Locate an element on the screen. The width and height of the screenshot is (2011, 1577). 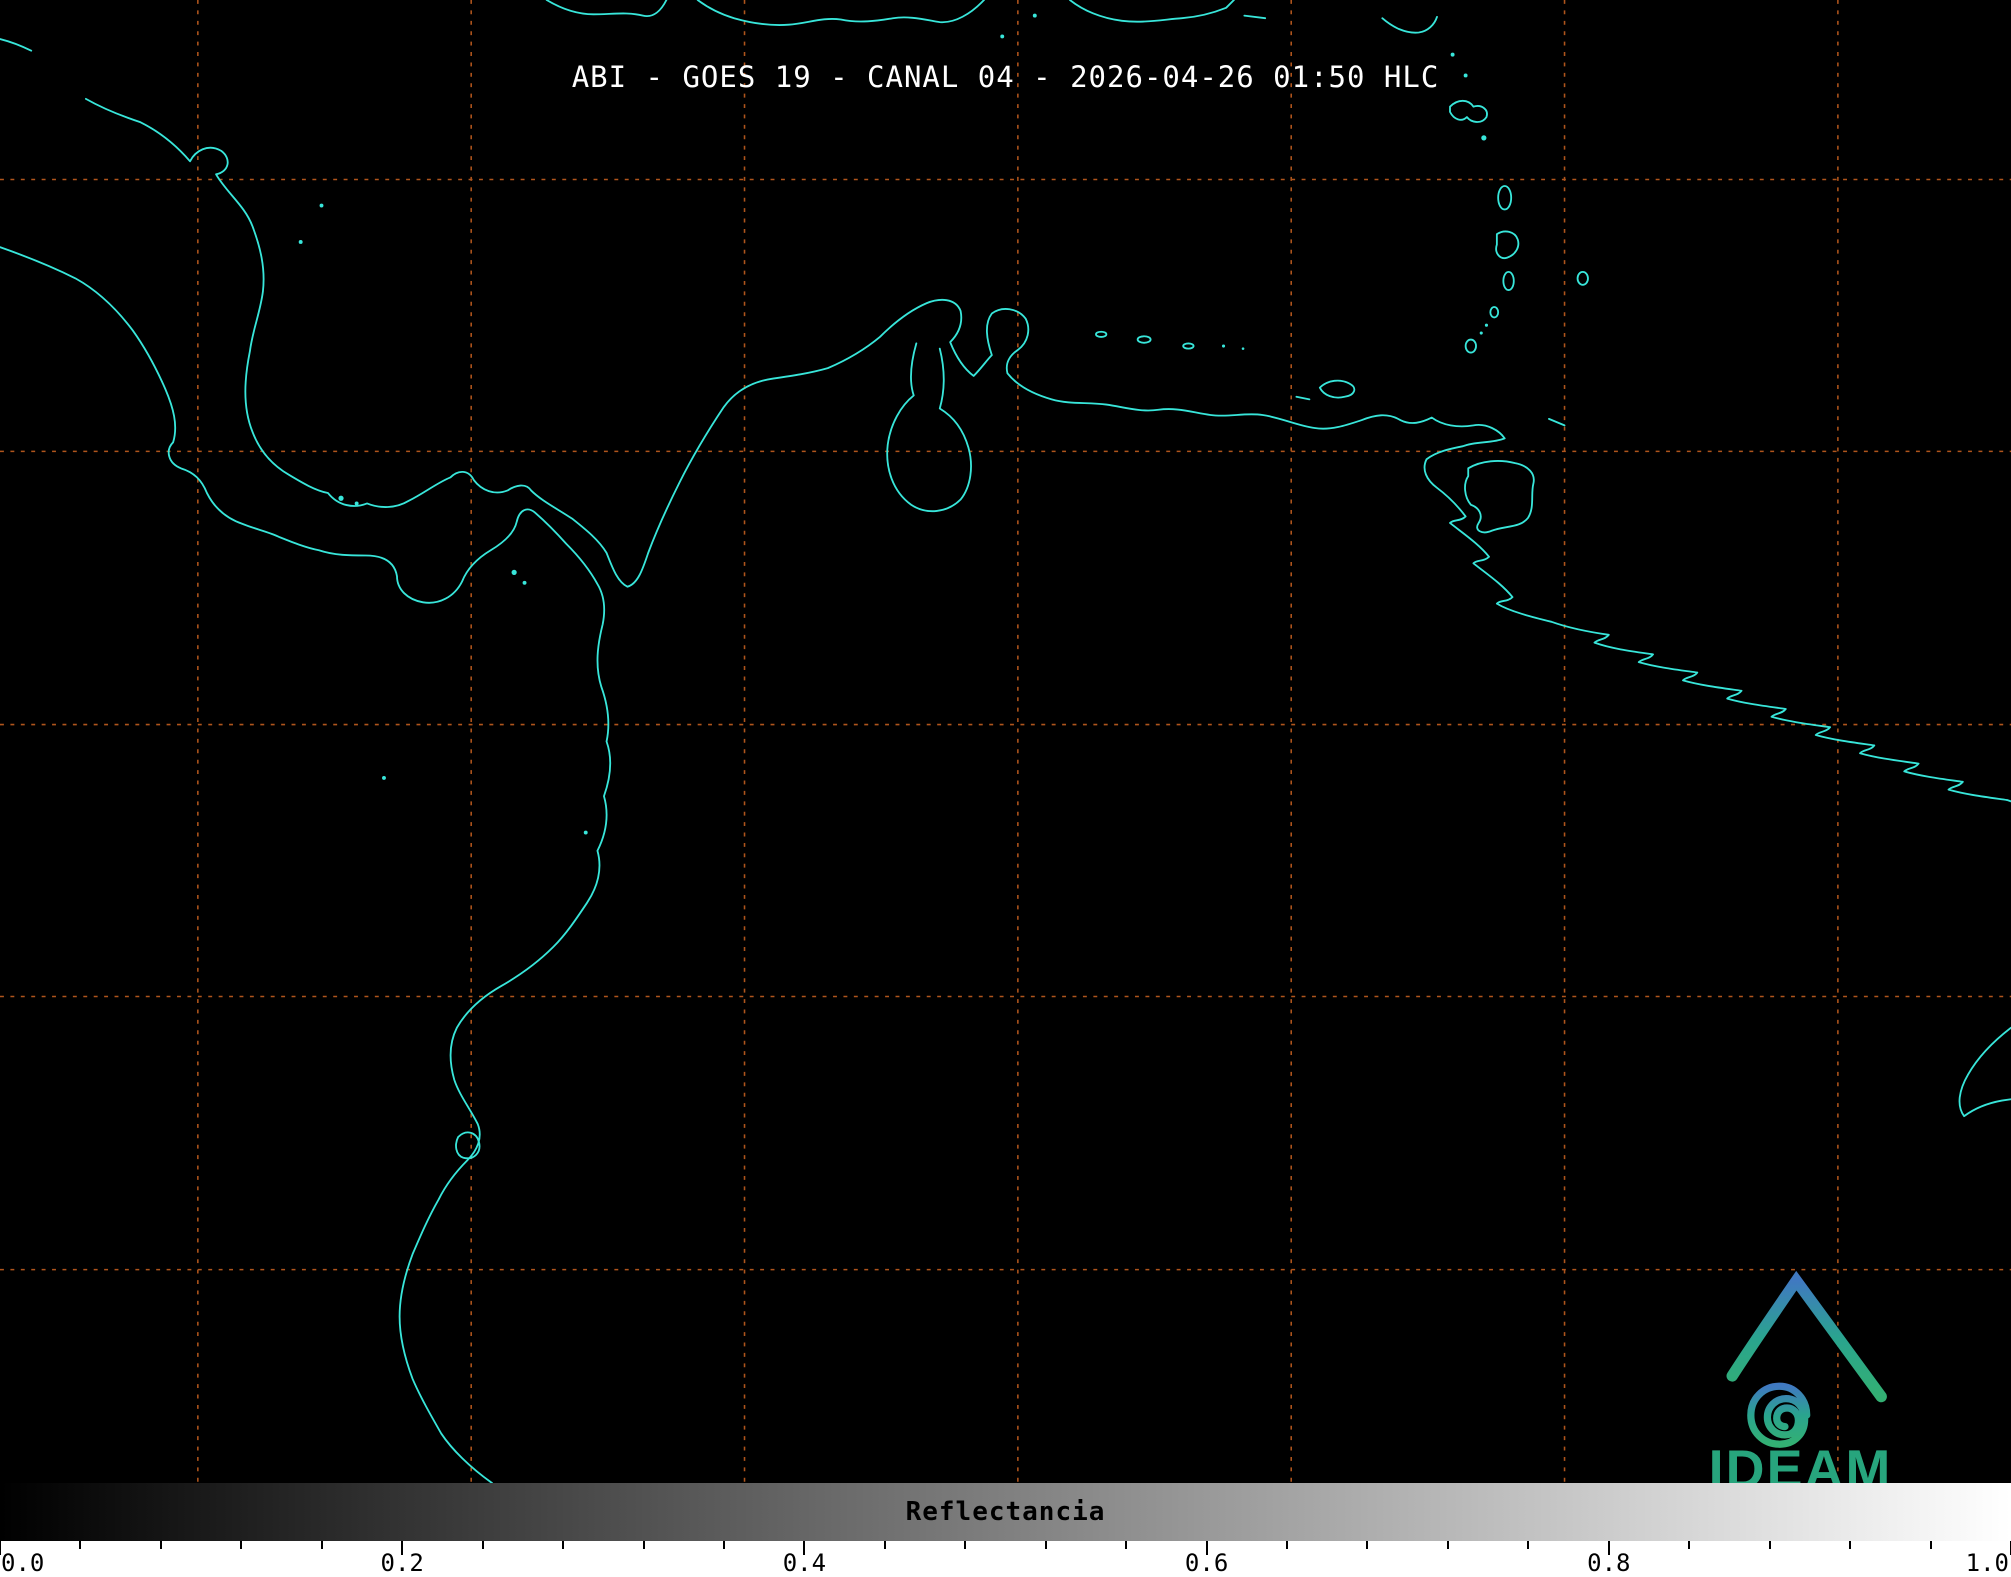
coastline-st-lucia is located at coordinates (1508, 281).